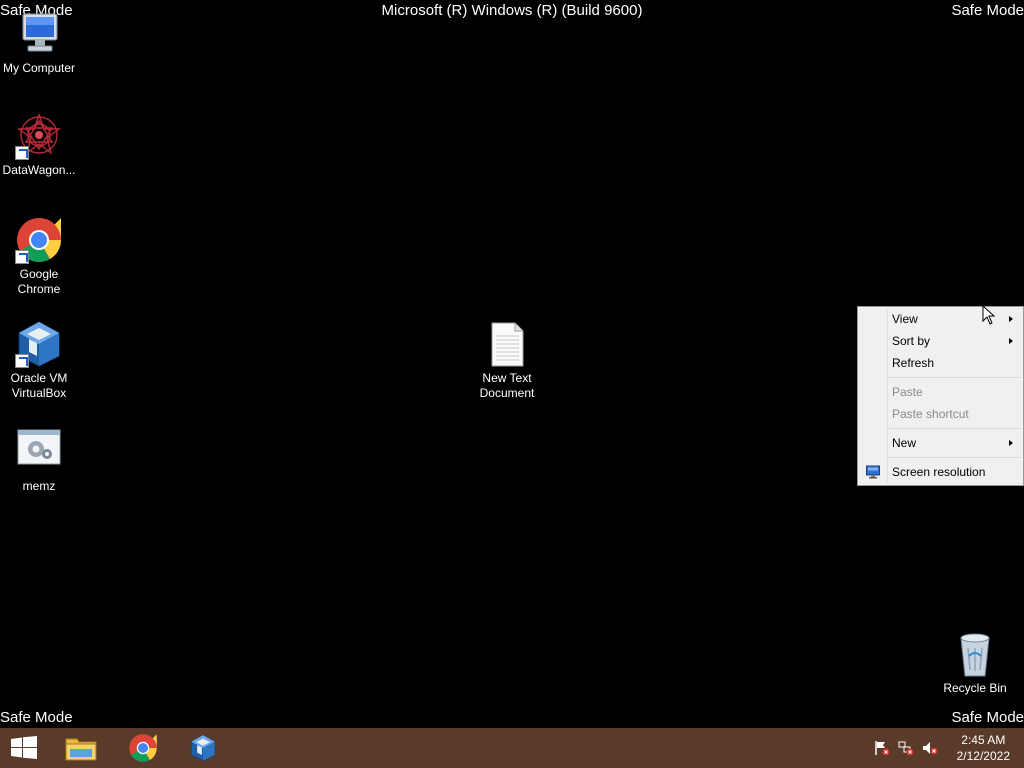 The height and width of the screenshot is (768, 1024). What do you see at coordinates (873, 475) in the screenshot?
I see `monitor-icon` at bounding box center [873, 475].